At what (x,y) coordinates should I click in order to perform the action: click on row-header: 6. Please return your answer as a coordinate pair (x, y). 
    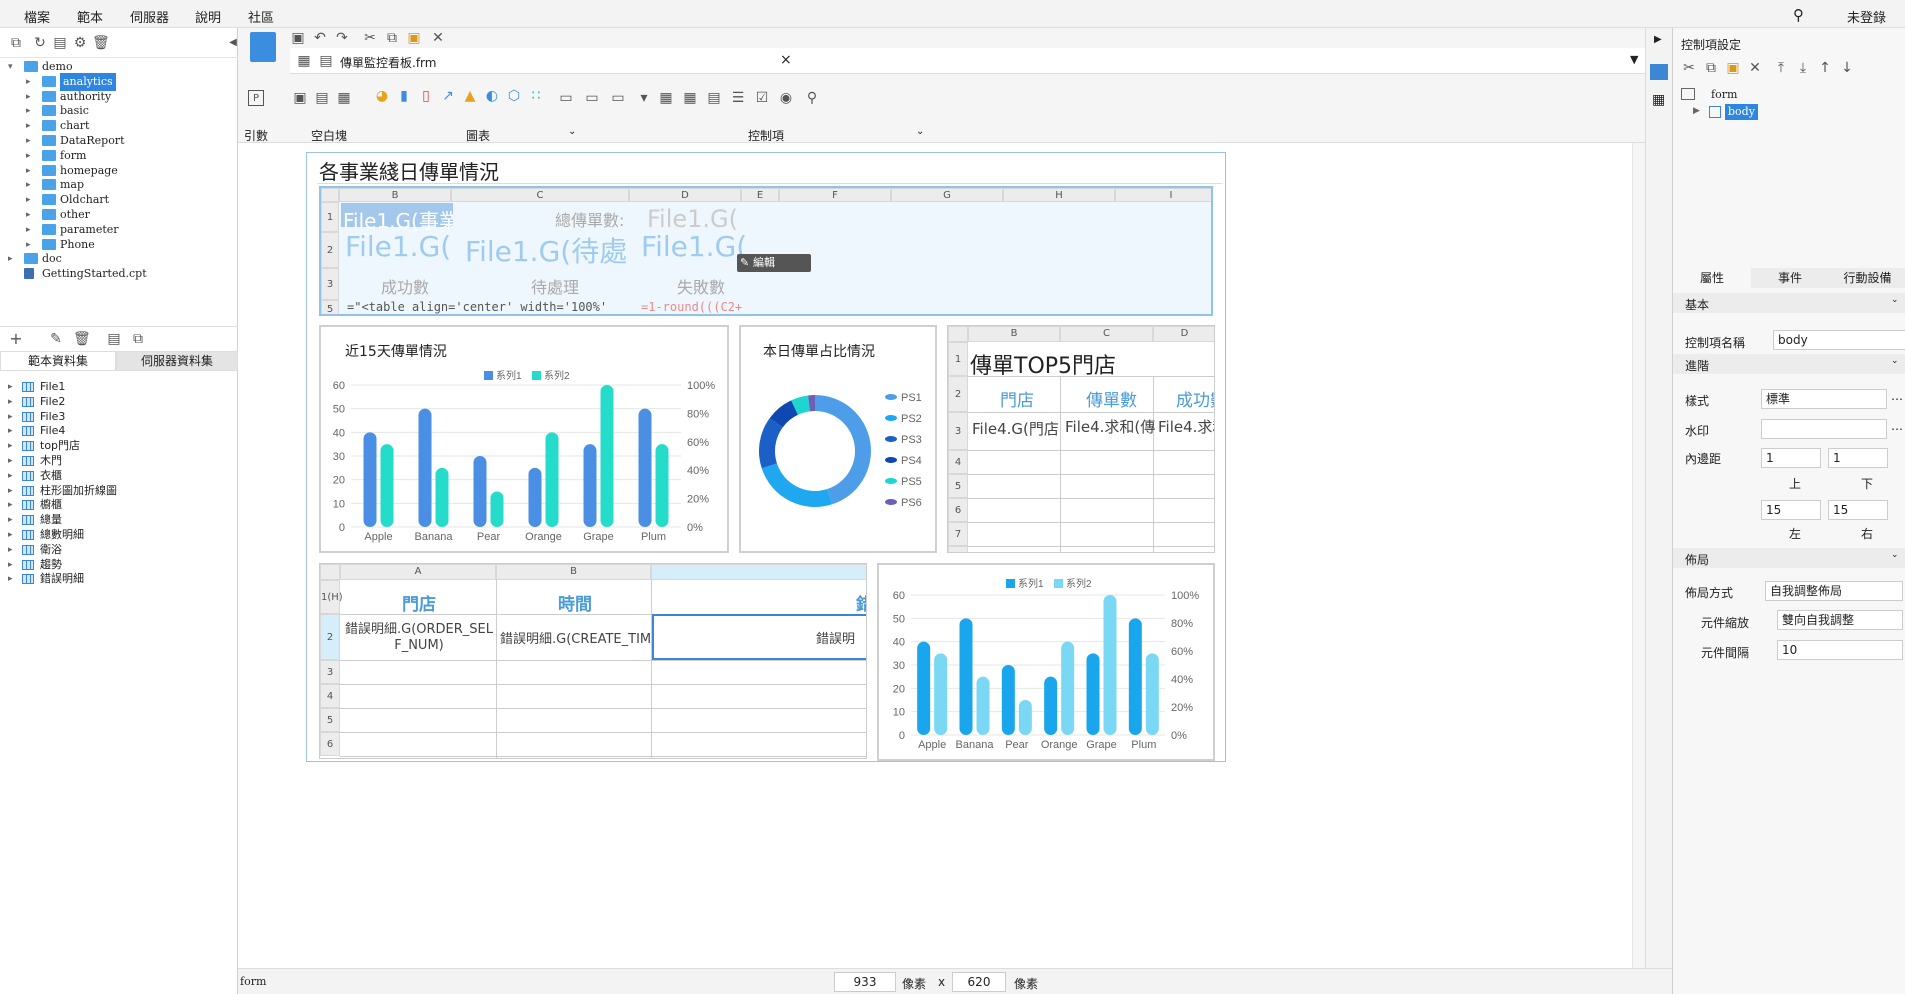
    Looking at the image, I should click on (330, 744).